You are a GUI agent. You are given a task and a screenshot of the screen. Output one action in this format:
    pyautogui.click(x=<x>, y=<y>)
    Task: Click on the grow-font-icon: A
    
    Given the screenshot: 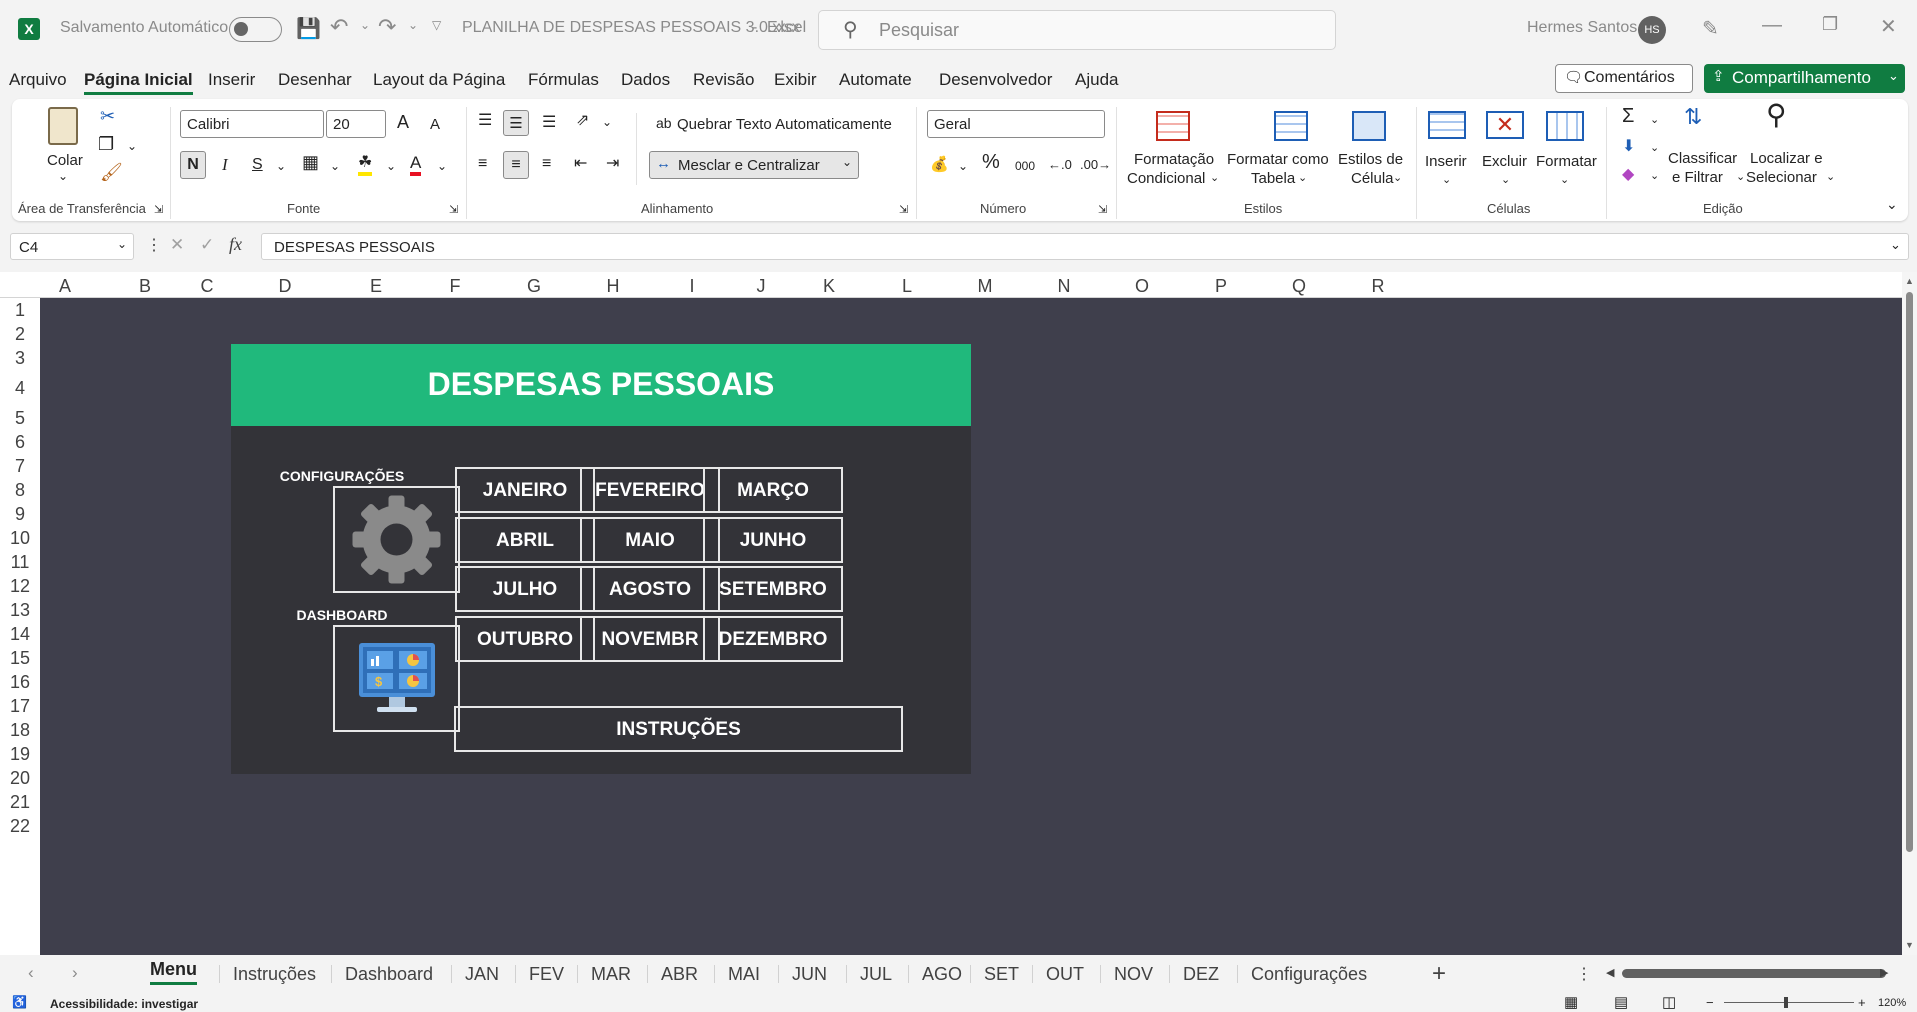 What is the action you would take?
    pyautogui.click(x=403, y=122)
    